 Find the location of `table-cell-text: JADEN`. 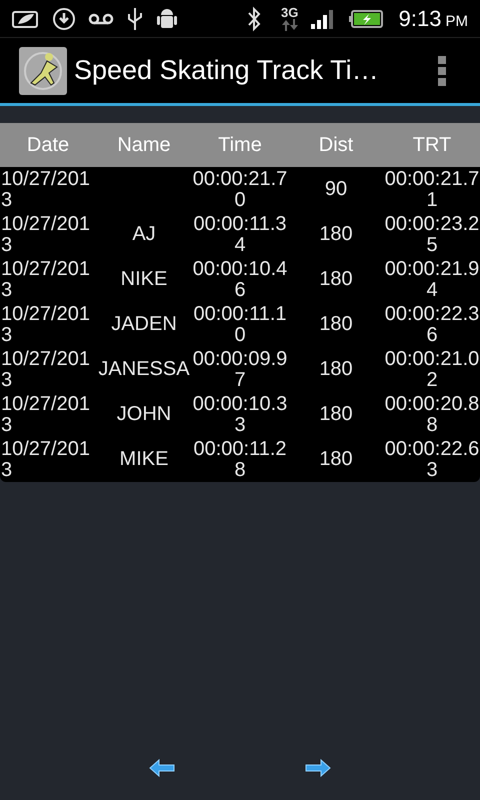

table-cell-text: JADEN is located at coordinates (144, 324).